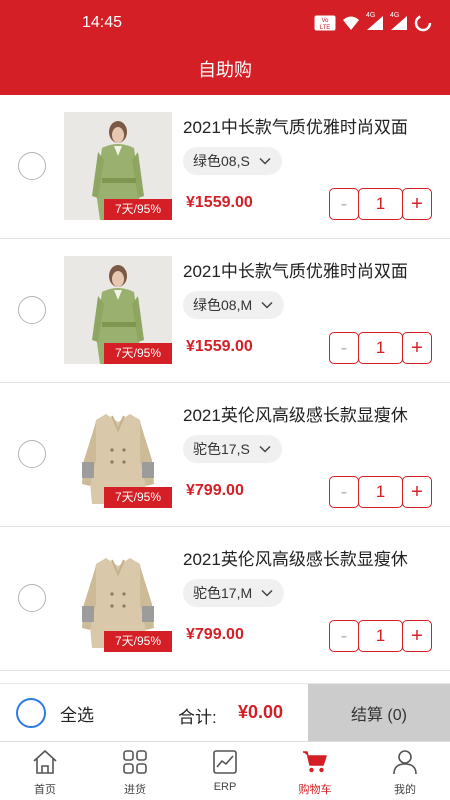 This screenshot has width=450, height=800. Describe the element at coordinates (395, 15) in the screenshot. I see `network-label-2: 4G` at that location.